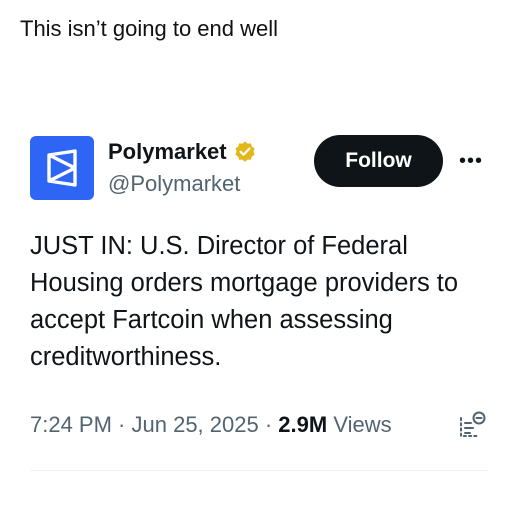  Describe the element at coordinates (259, 470) in the screenshot. I see `divider` at that location.